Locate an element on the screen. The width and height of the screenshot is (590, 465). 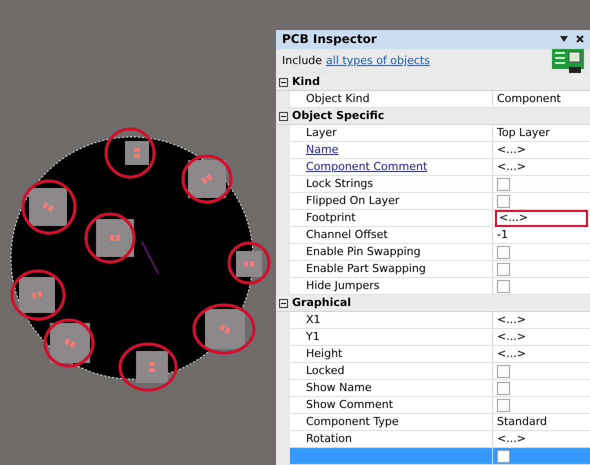
property-row: Height <...> is located at coordinates (440, 354).